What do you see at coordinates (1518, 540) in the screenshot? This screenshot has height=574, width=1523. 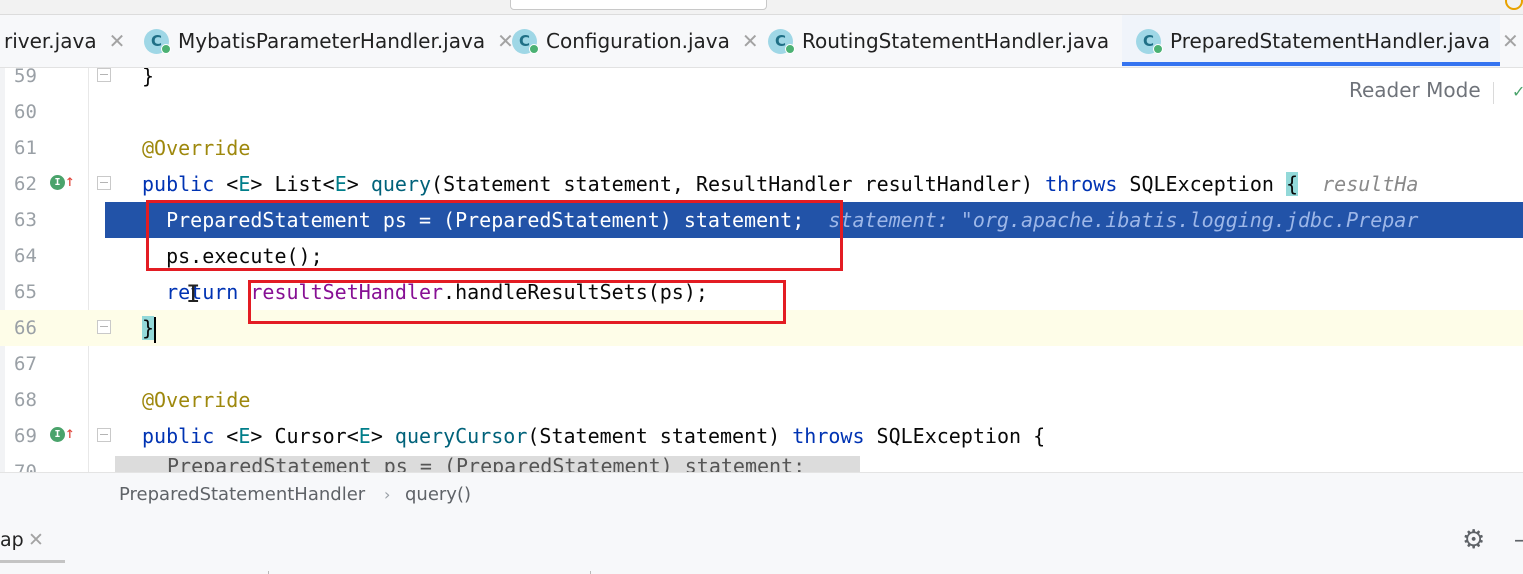 I see `minus-icon: −` at bounding box center [1518, 540].